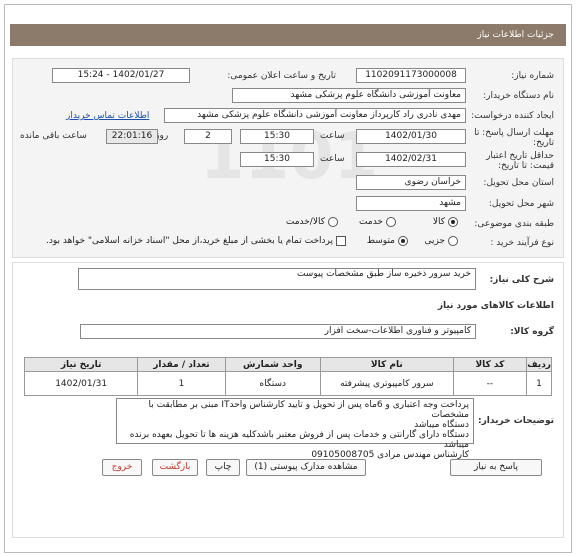 The image size is (576, 557). What do you see at coordinates (539, 364) in the screenshot?
I see `col-row: ردیف` at bounding box center [539, 364].